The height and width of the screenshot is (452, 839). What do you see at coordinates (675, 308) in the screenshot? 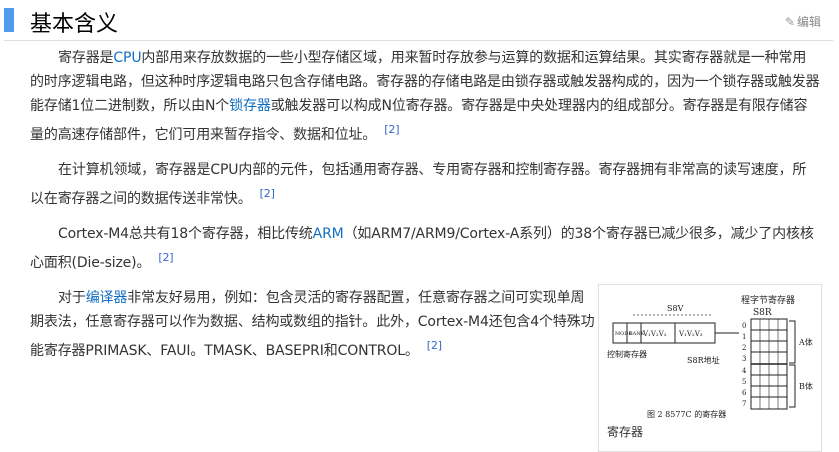
I see `diagram-s8v-label: S8V` at bounding box center [675, 308].